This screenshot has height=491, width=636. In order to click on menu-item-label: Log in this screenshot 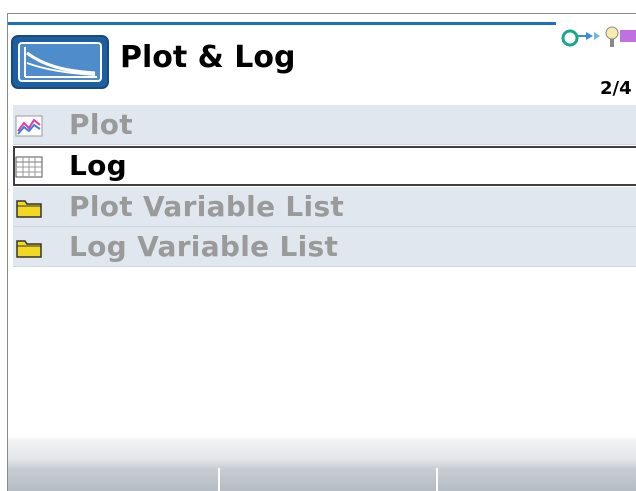, I will do `click(98, 165)`.